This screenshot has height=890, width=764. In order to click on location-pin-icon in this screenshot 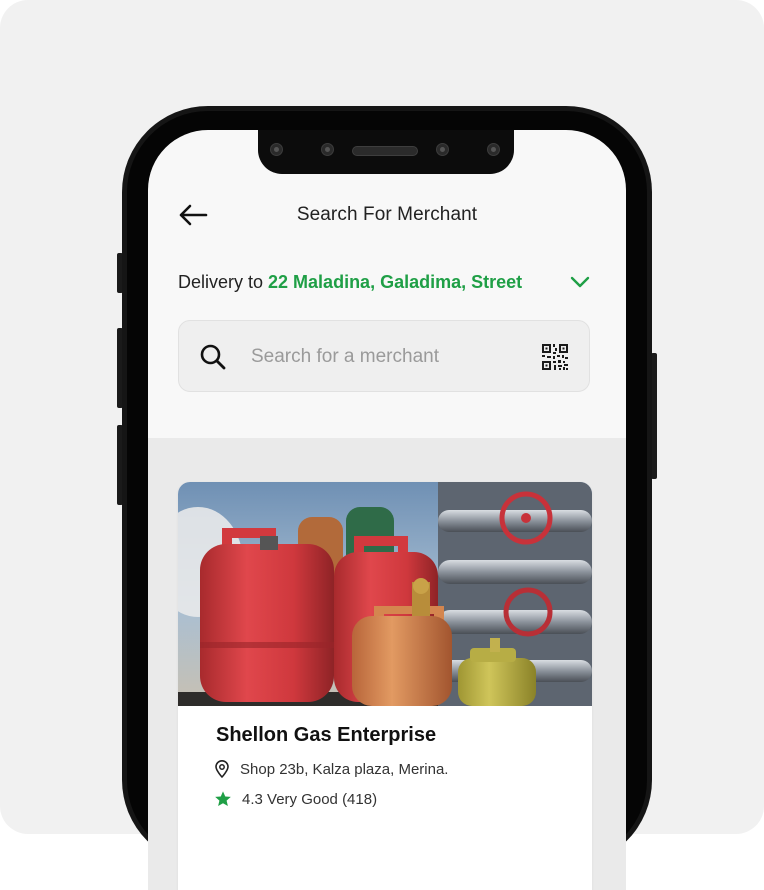, I will do `click(222, 769)`.